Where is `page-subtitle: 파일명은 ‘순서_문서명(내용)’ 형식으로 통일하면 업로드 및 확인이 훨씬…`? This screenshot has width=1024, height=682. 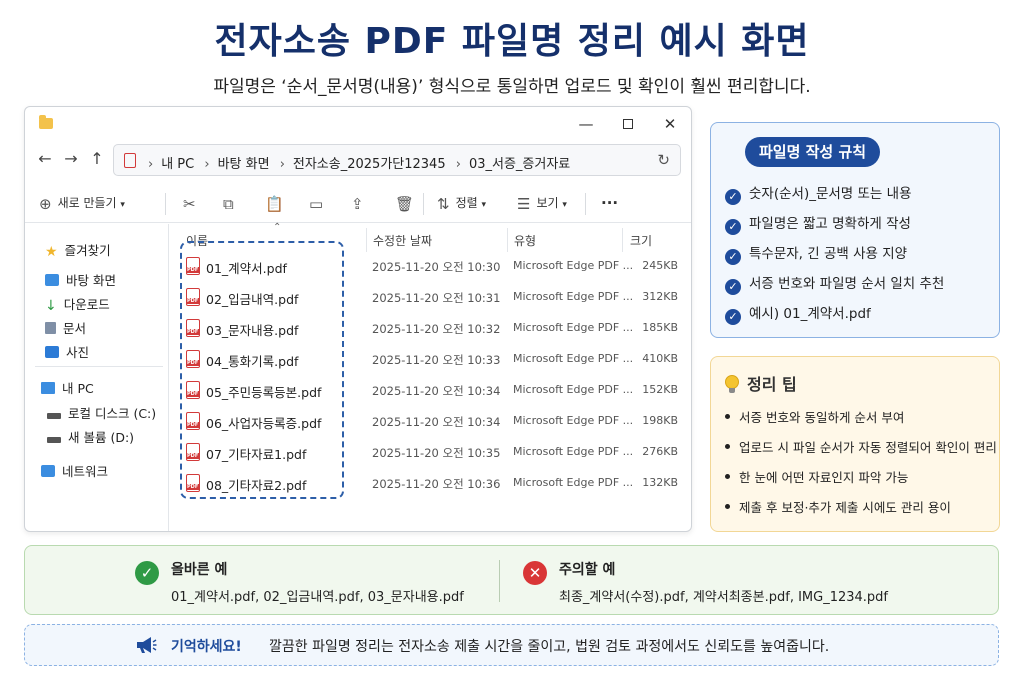 page-subtitle: 파일명은 ‘순서_문서명(내용)’ 형식으로 통일하면 업로드 및 확인이 훨씬… is located at coordinates (512, 87).